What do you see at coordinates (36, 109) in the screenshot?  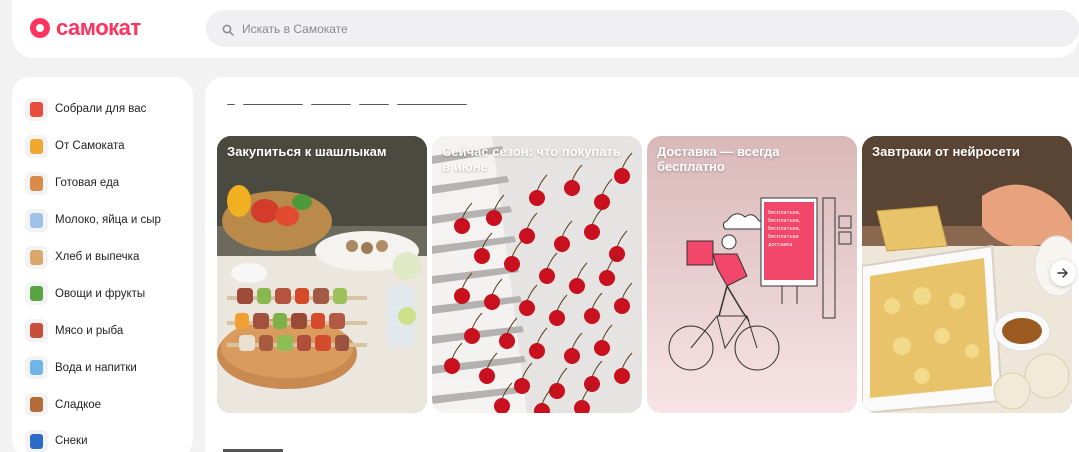 I see `collection-icon` at bounding box center [36, 109].